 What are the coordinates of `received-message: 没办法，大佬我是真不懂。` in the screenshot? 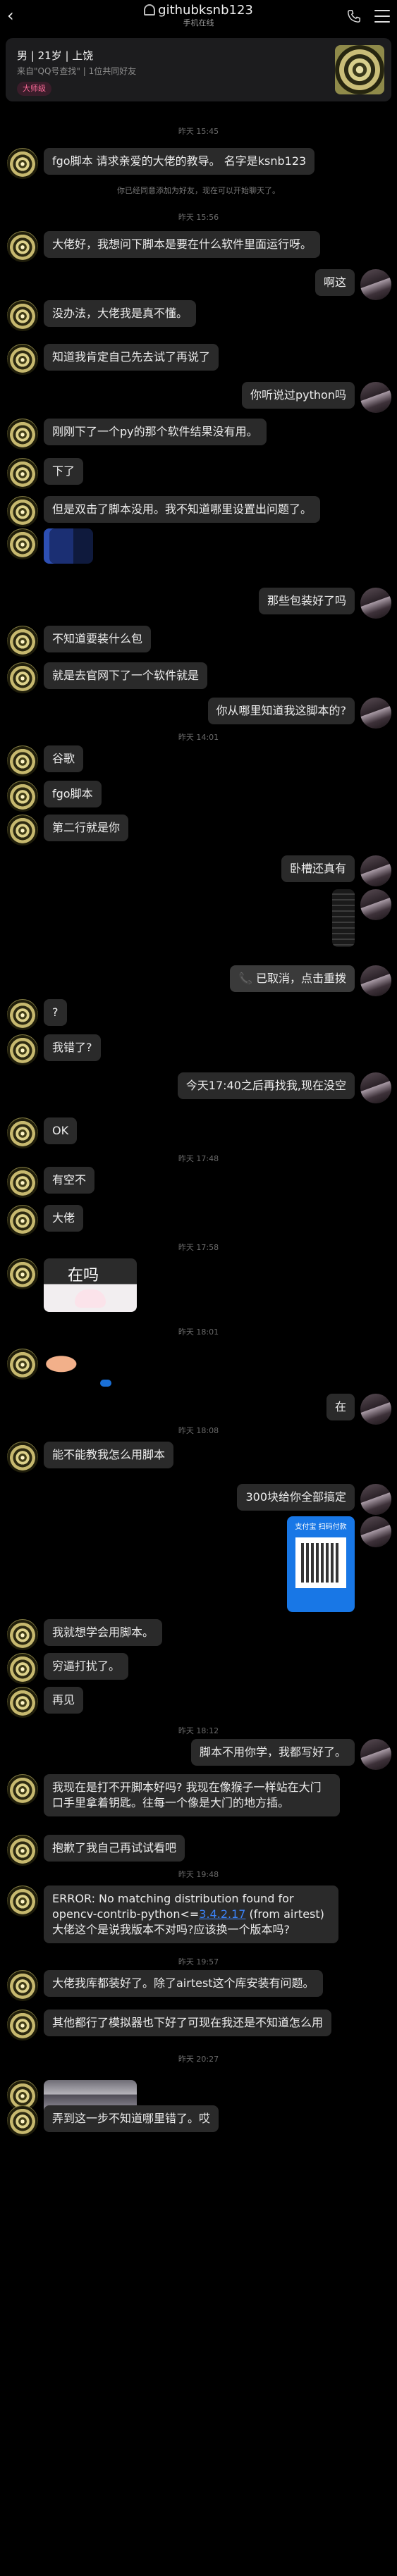 It's located at (120, 313).